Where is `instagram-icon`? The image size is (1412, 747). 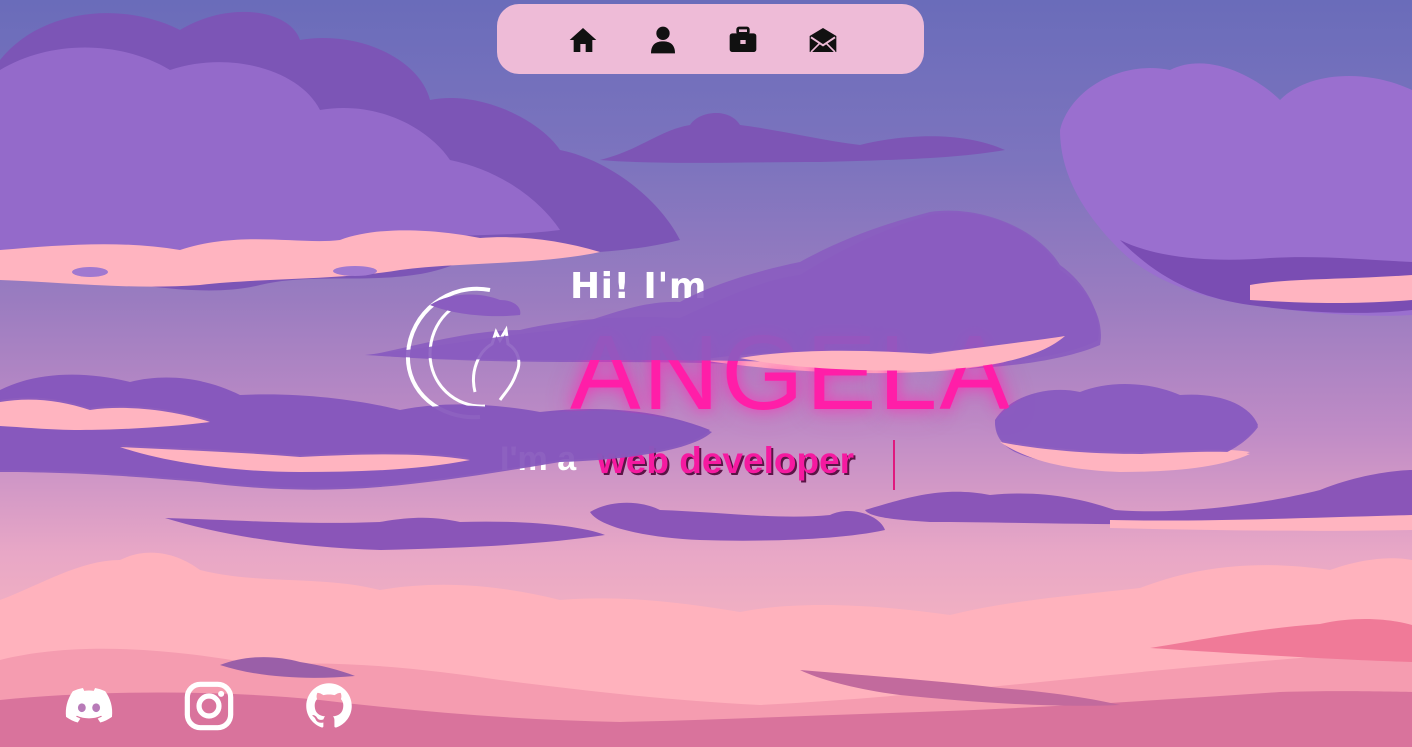
instagram-icon is located at coordinates (209, 706).